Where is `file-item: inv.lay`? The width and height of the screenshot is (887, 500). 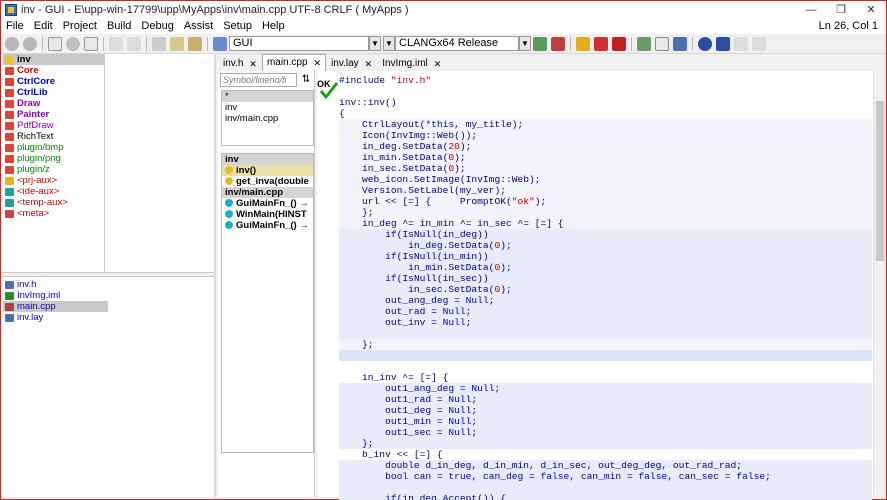
file-item: inv.lay is located at coordinates (55, 317).